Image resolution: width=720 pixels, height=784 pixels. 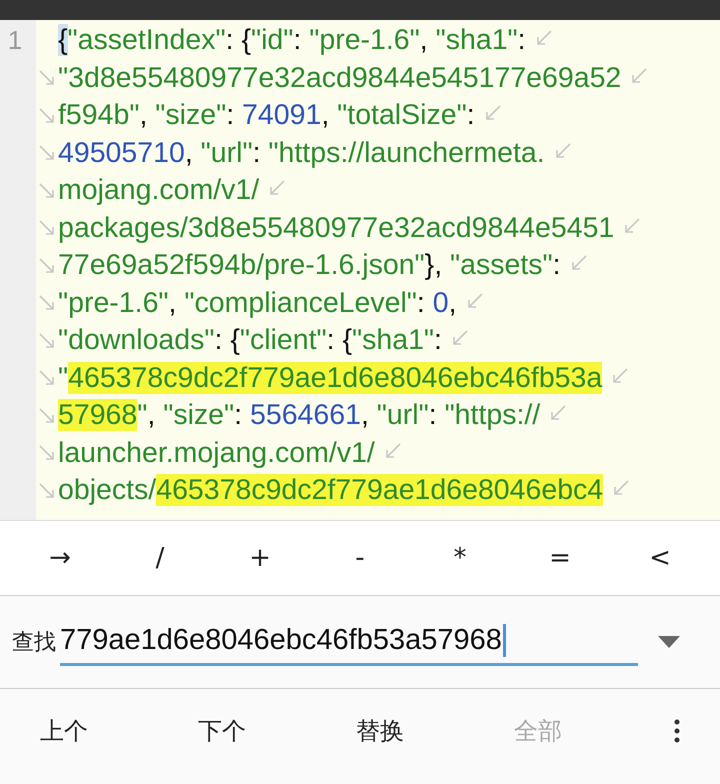 What do you see at coordinates (299, 415) in the screenshot?
I see `code-line: 57968", "size": 5564661, "url": "https://` at bounding box center [299, 415].